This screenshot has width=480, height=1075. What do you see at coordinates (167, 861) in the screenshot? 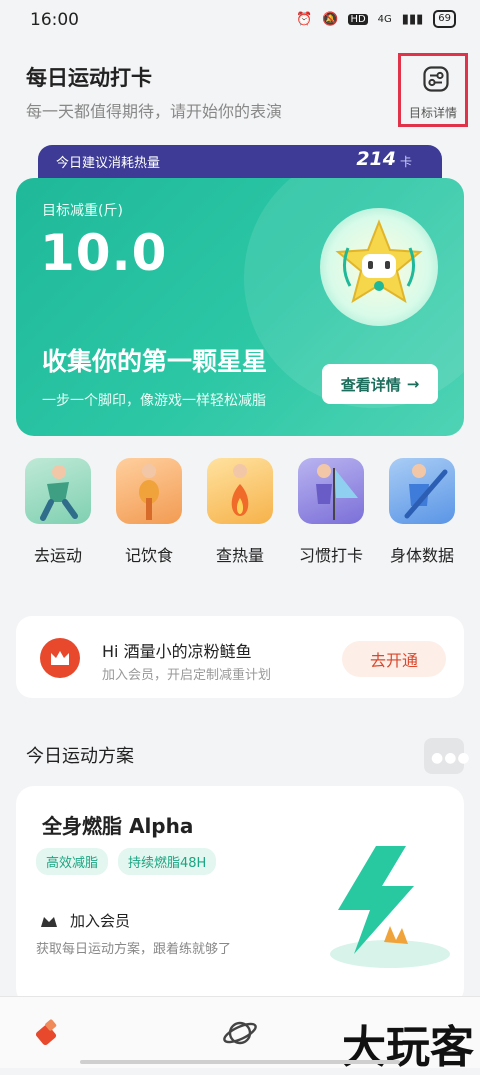
I see `plan-tag: 持续燃脂48H` at bounding box center [167, 861].